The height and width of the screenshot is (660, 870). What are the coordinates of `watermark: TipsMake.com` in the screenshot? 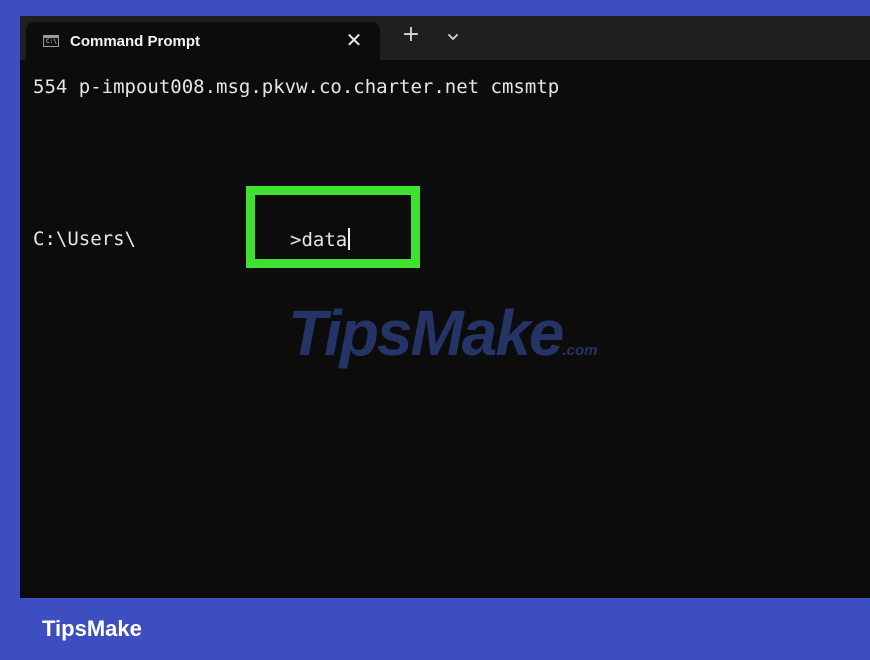 It's located at (443, 333).